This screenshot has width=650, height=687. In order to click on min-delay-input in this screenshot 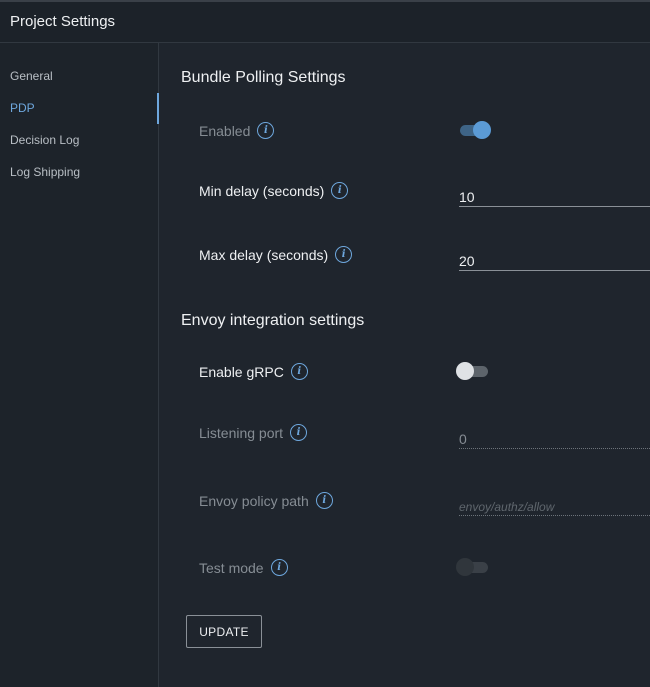, I will do `click(554, 194)`.